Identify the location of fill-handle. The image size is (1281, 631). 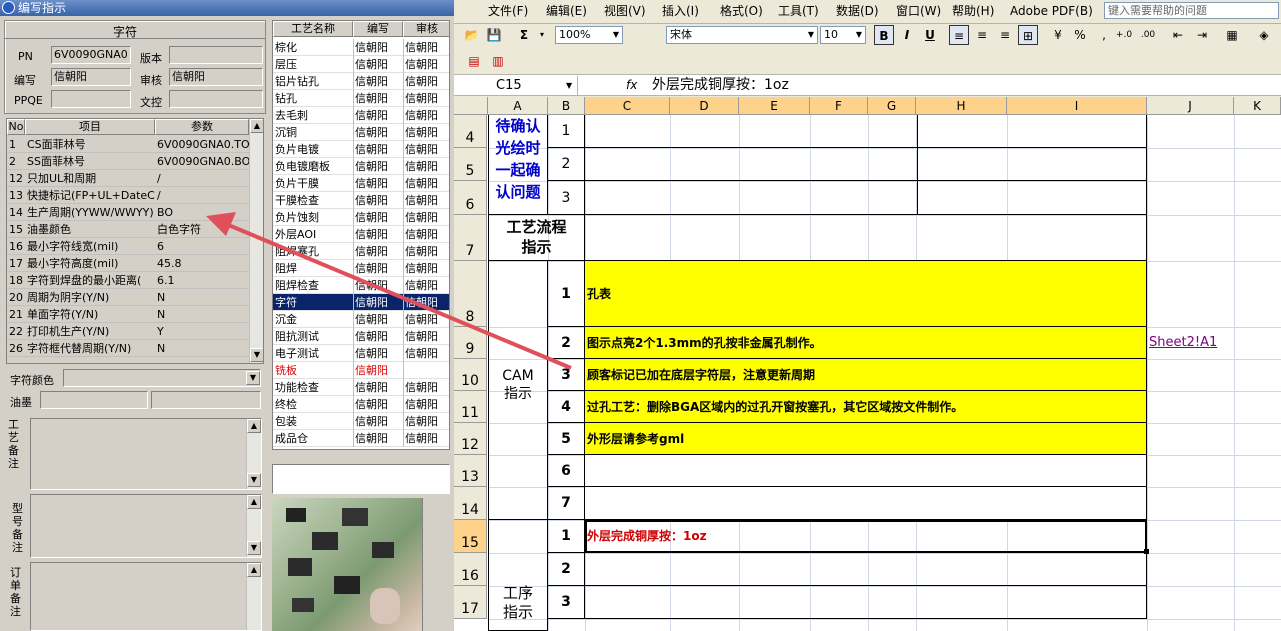
(1146, 551).